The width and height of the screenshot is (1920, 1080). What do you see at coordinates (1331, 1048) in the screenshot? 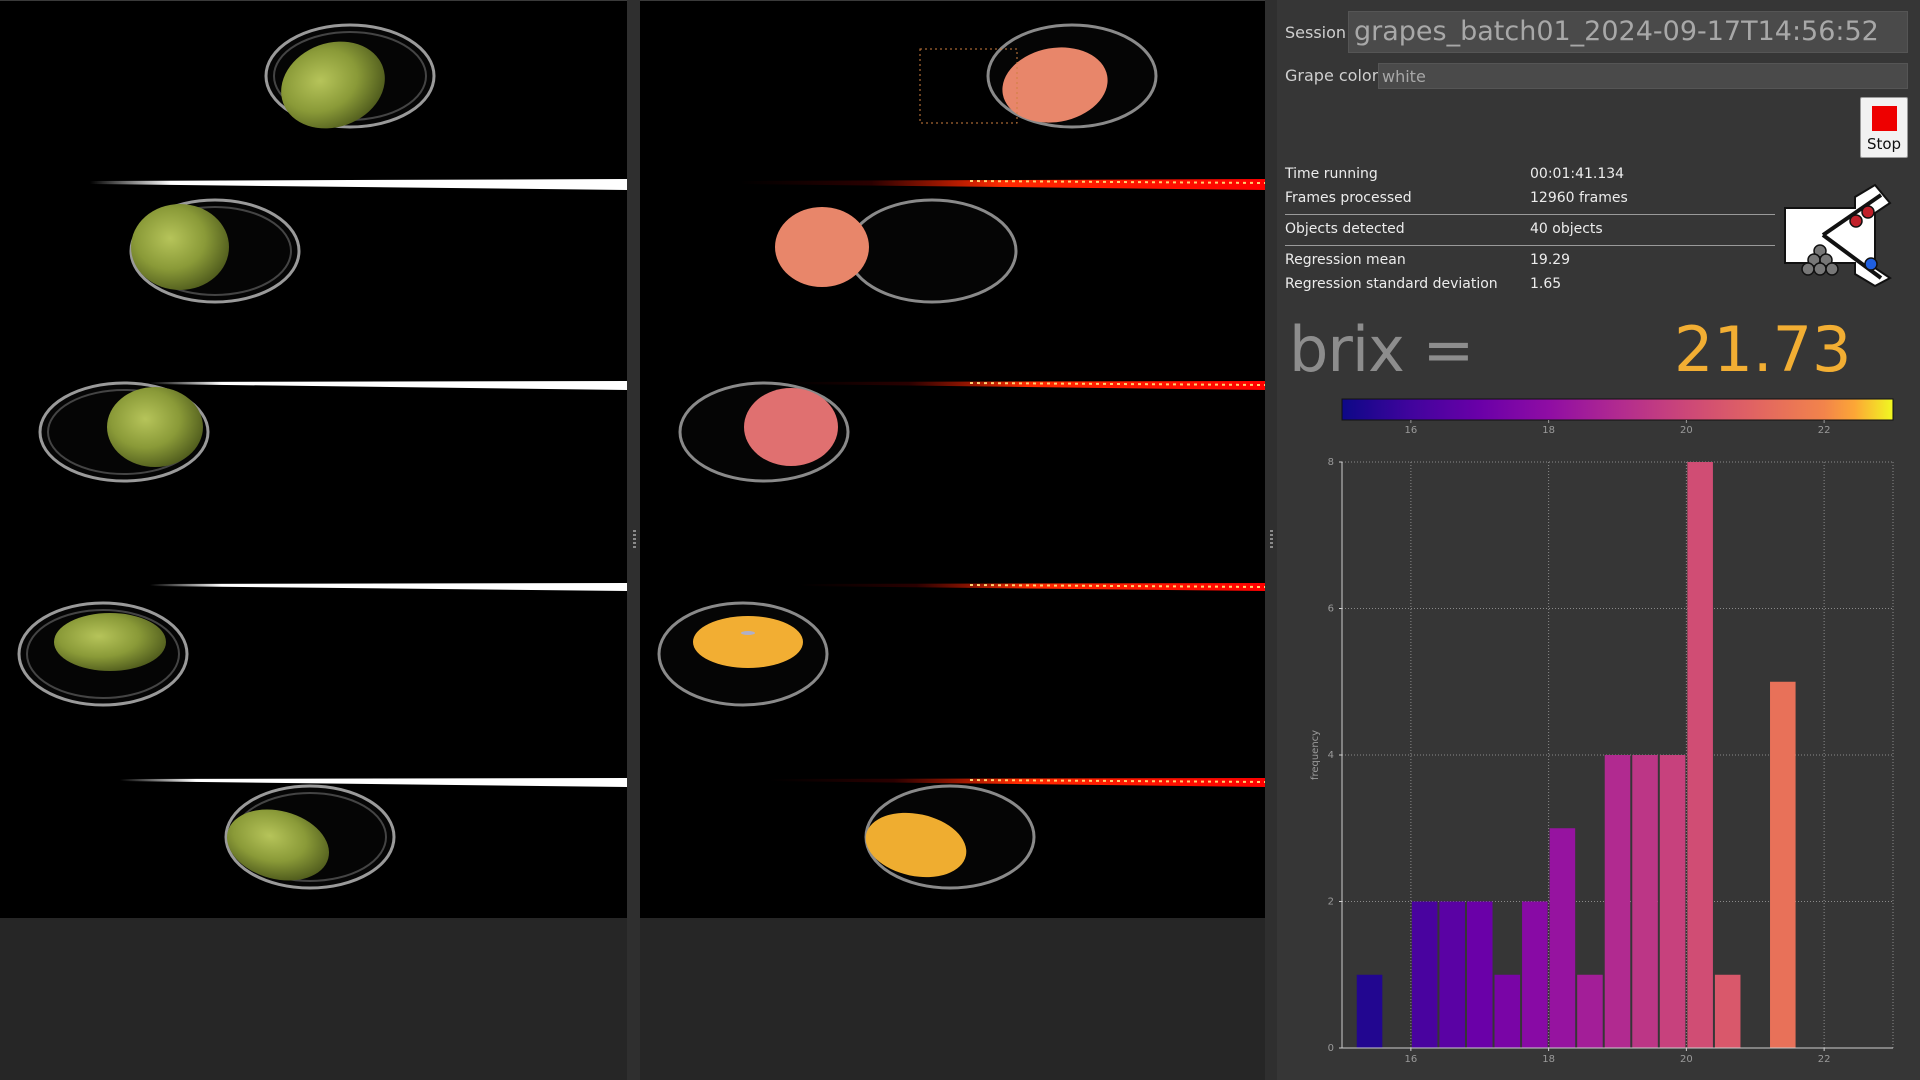
I see `y-tick-label: 0` at bounding box center [1331, 1048].